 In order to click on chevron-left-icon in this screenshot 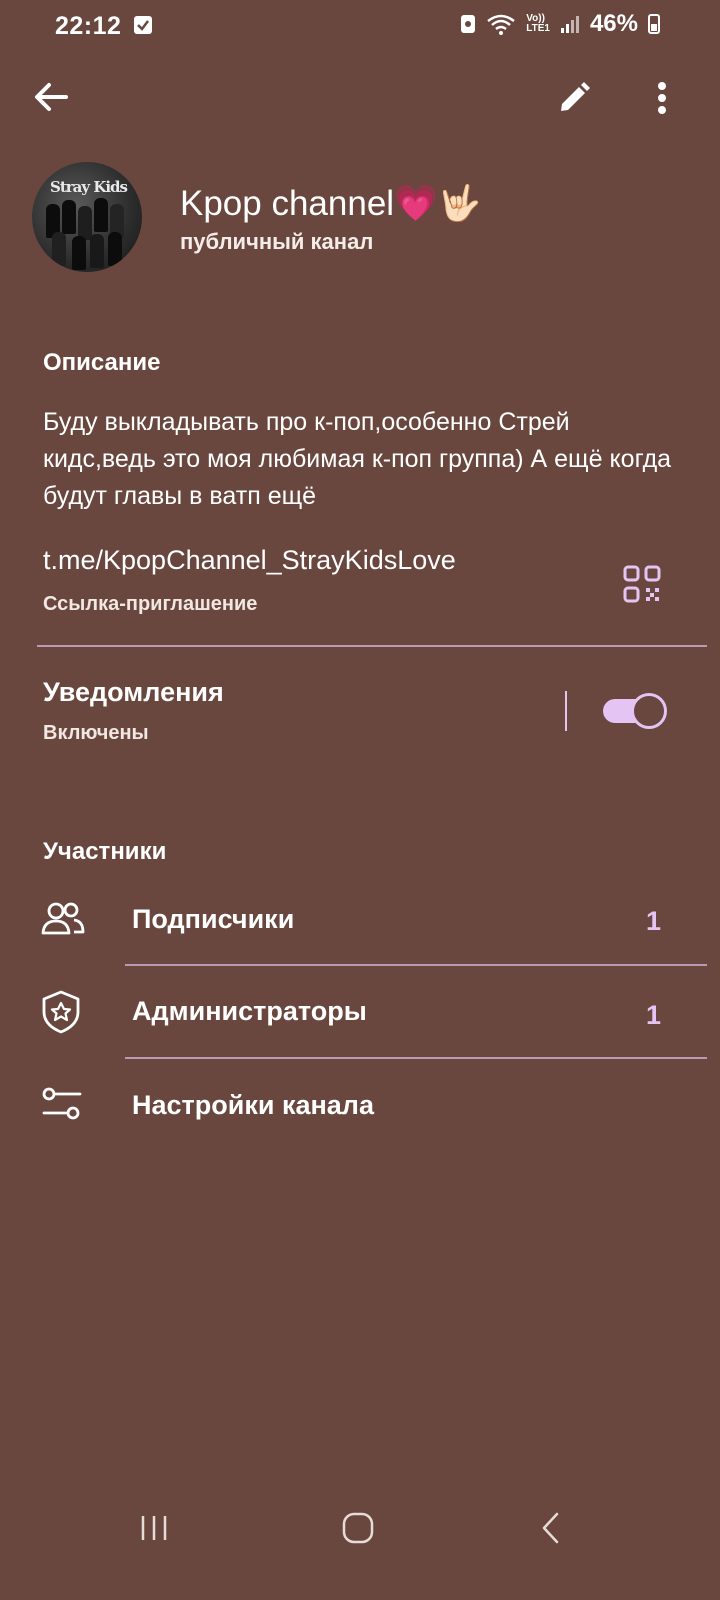, I will do `click(550, 1528)`.